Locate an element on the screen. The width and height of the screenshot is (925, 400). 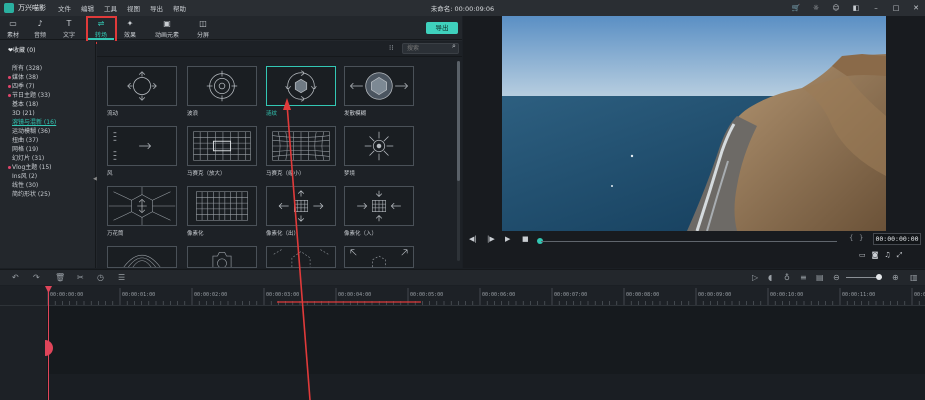
tile-label: 梦境 is located at coordinates (350, 174).